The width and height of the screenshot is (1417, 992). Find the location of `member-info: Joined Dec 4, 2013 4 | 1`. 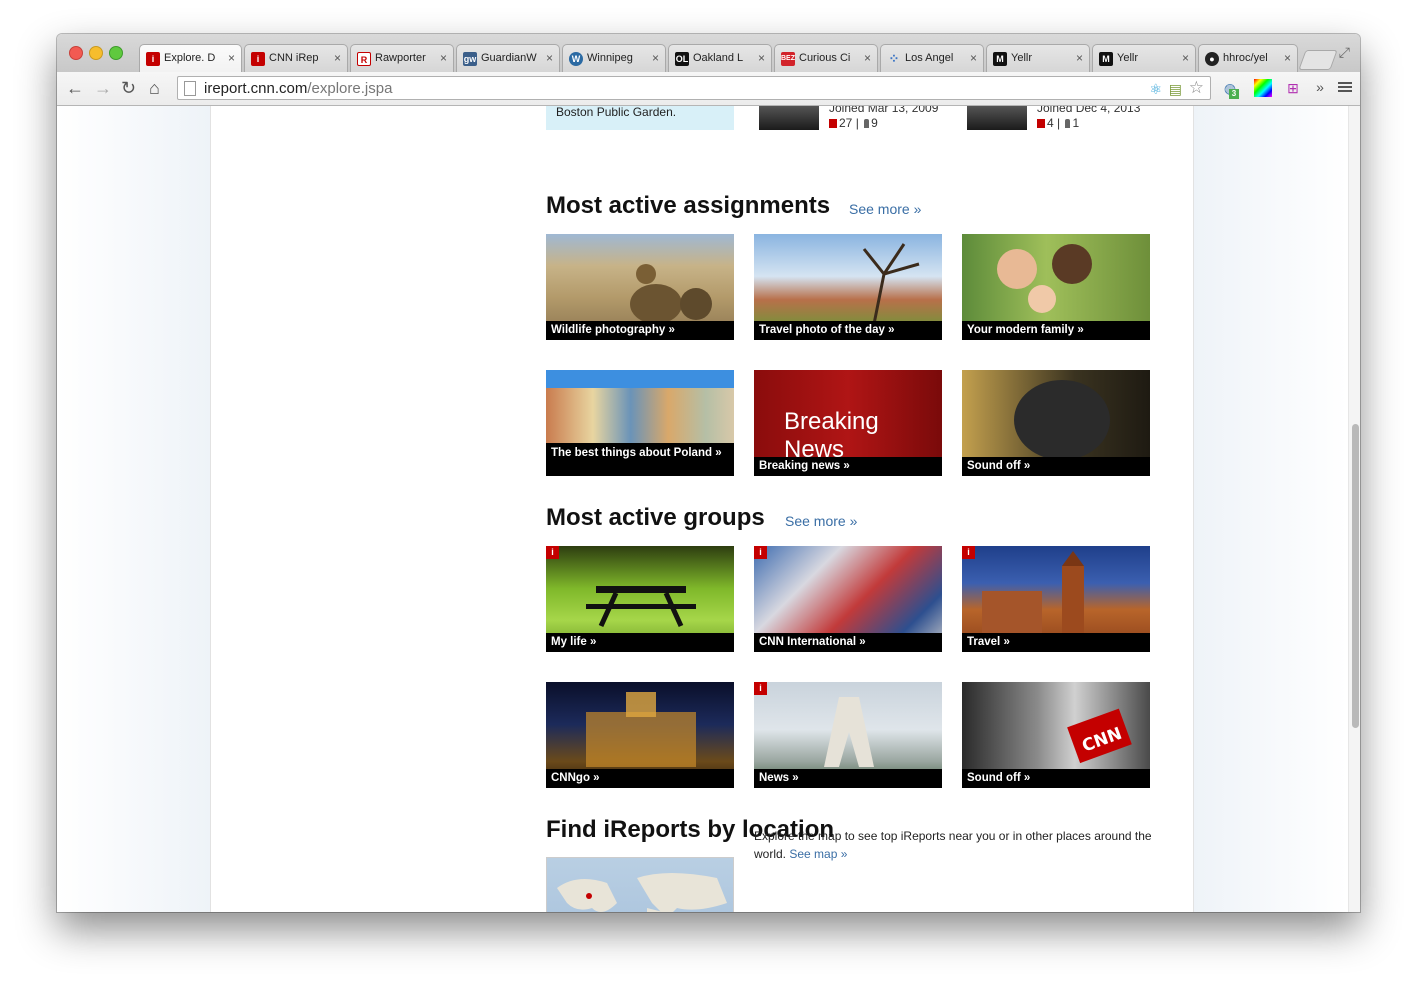

member-info: Joined Dec 4, 2013 4 | 1 is located at coordinates (1089, 118).